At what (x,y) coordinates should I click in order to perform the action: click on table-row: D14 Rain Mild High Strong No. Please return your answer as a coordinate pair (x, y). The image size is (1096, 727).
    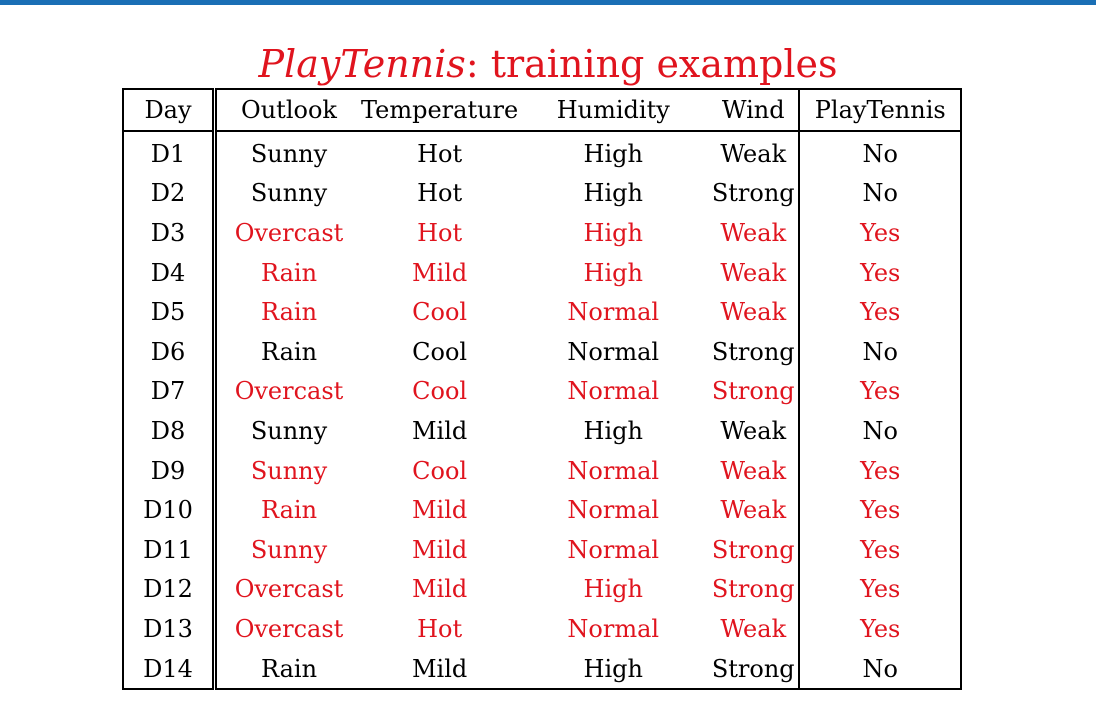
    Looking at the image, I should click on (542, 669).